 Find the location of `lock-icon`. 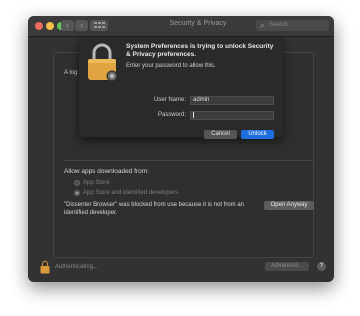

lock-icon is located at coordinates (45, 267).